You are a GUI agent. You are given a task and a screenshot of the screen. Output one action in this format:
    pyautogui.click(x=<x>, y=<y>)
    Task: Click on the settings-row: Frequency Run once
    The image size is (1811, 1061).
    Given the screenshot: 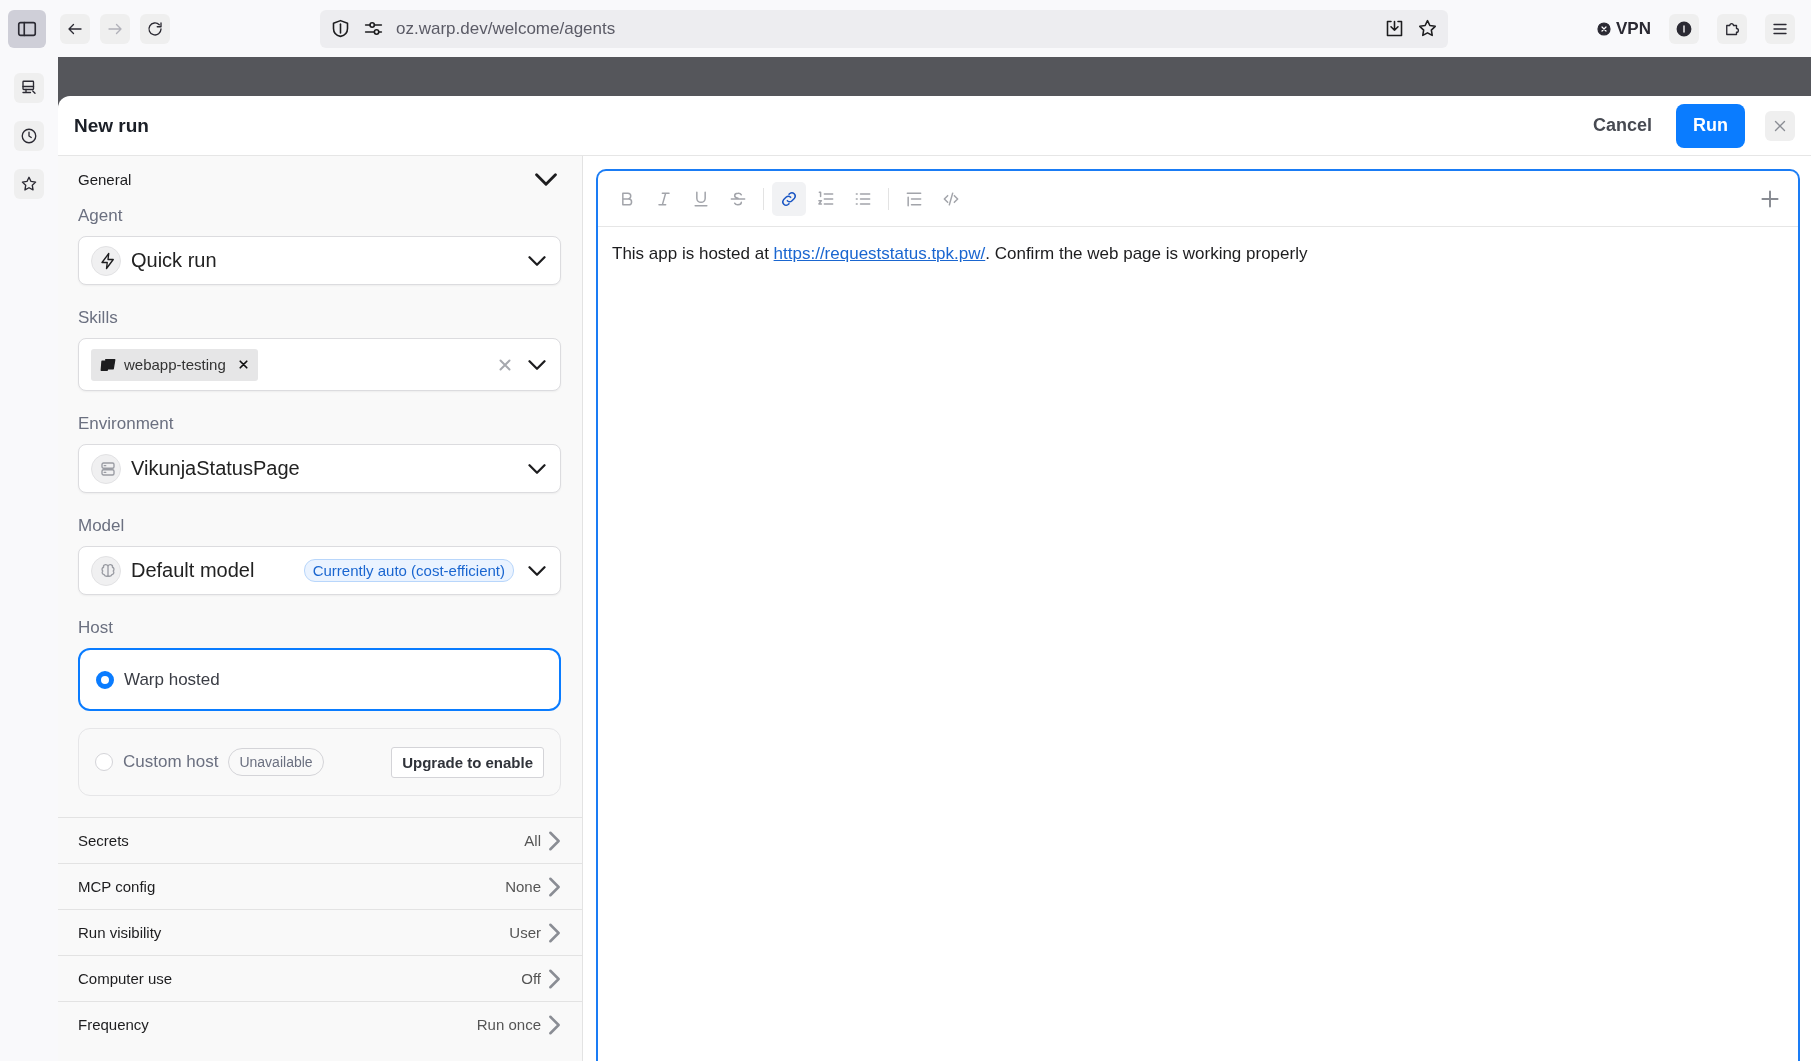 What is the action you would take?
    pyautogui.click(x=320, y=1024)
    